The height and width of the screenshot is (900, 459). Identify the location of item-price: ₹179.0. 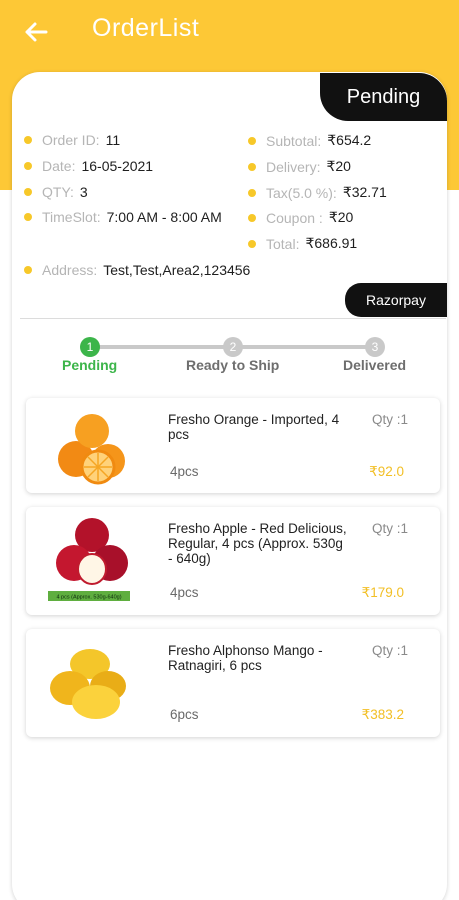
(382, 592).